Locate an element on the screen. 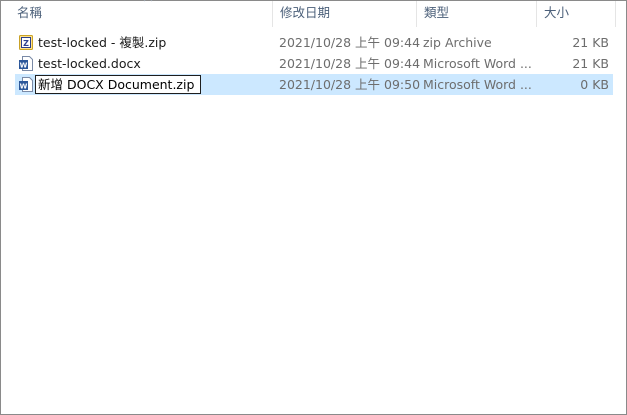  column-header-size-label: 大小 is located at coordinates (557, 12).